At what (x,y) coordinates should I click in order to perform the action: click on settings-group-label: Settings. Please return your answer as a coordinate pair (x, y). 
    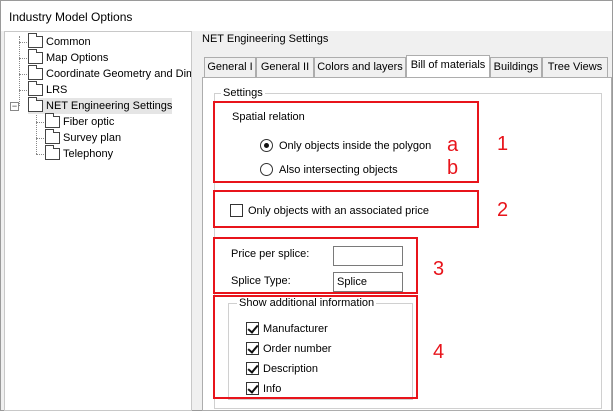
    Looking at the image, I should click on (243, 93).